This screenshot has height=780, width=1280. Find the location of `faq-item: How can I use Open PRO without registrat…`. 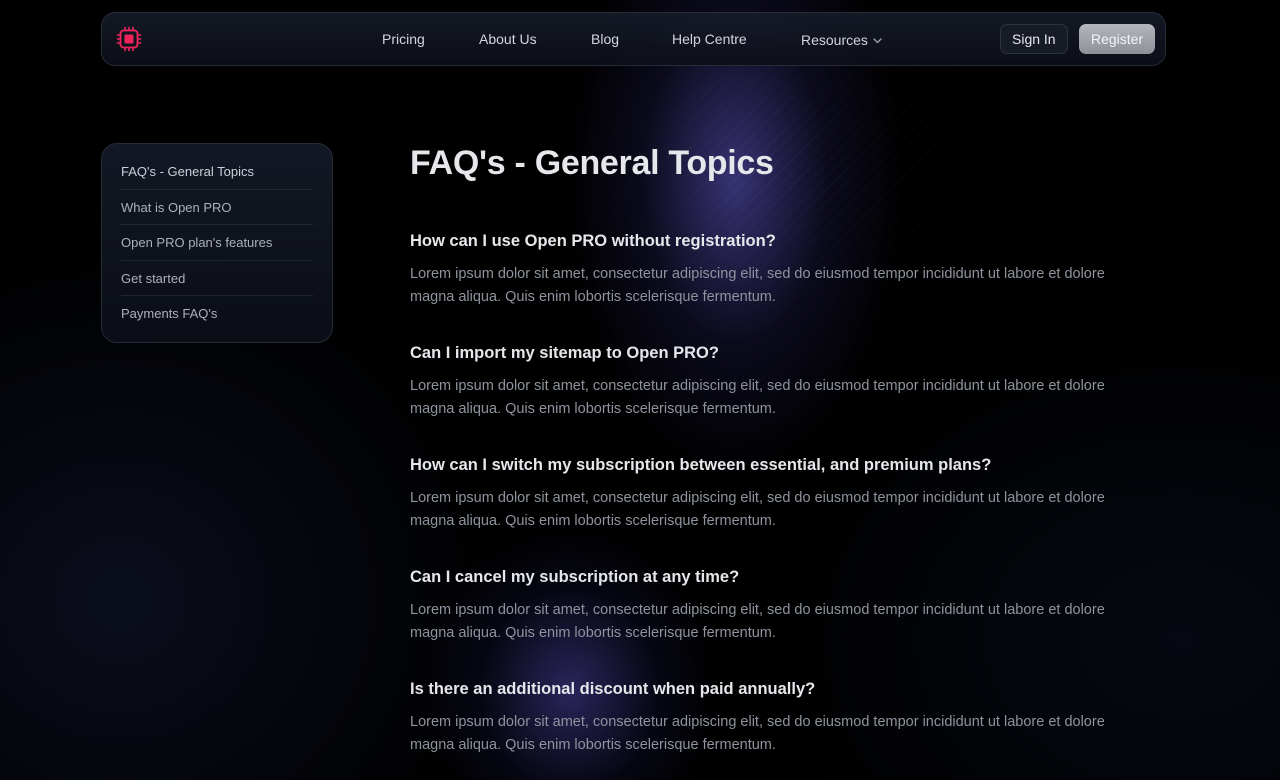

faq-item: How can I use Open PRO without registrat… is located at coordinates (775, 270).